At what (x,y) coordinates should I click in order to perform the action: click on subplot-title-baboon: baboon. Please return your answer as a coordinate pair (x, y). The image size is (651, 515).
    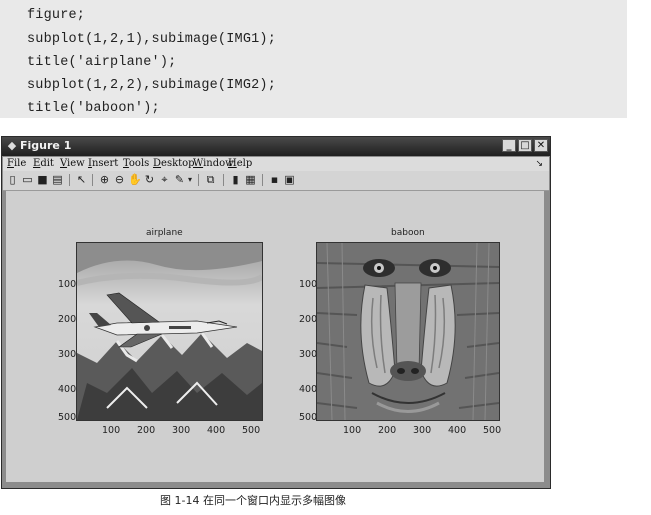
    Looking at the image, I should click on (408, 233).